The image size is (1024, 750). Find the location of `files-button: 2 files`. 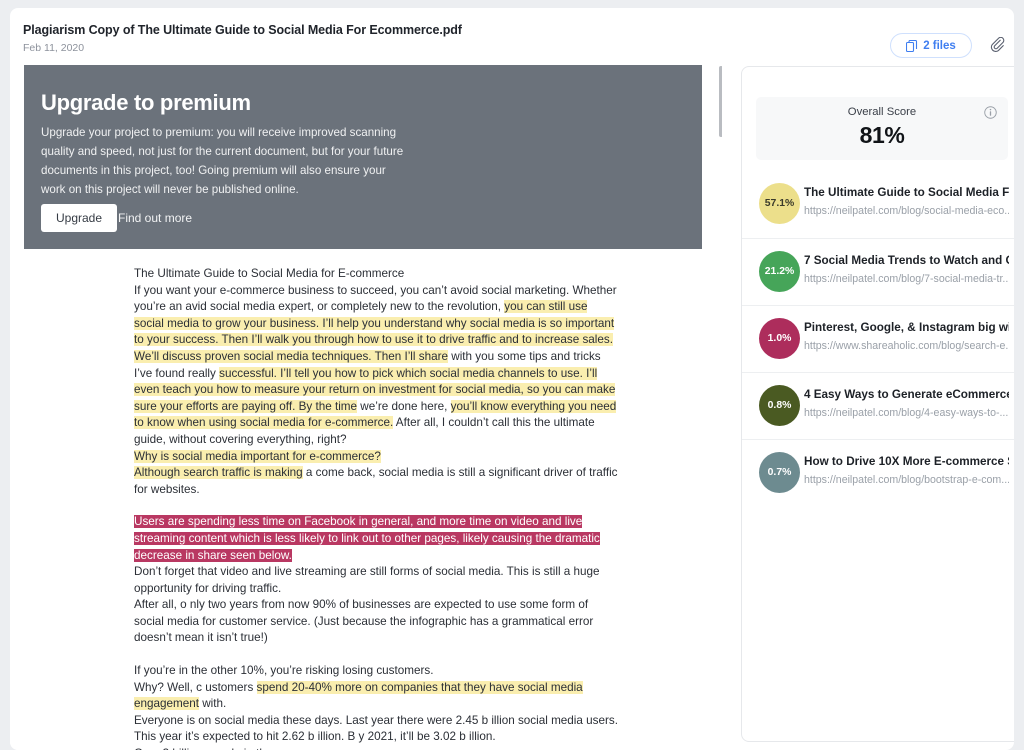

files-button: 2 files is located at coordinates (931, 45).